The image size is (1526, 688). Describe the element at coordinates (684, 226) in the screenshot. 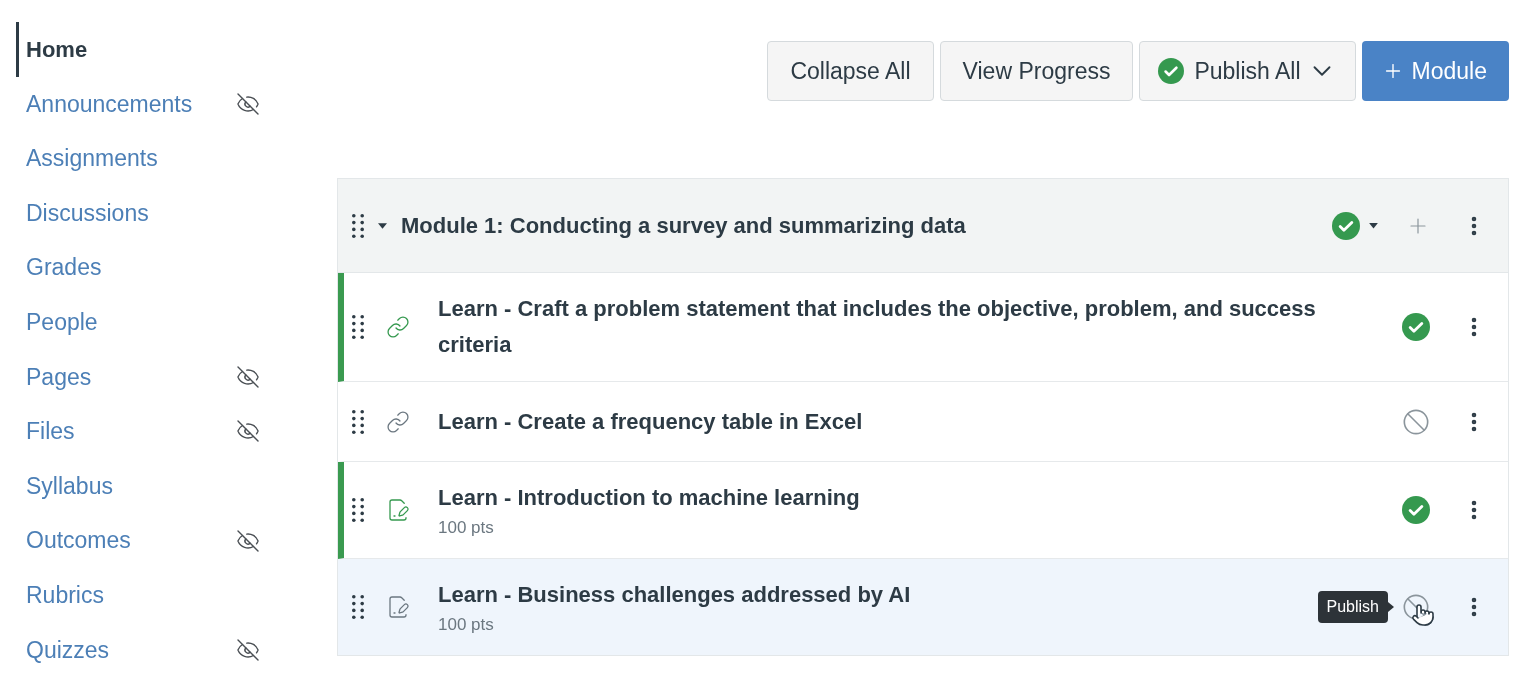

I see `module-title: Module 1: Conducting a survey and summarizing data` at that location.